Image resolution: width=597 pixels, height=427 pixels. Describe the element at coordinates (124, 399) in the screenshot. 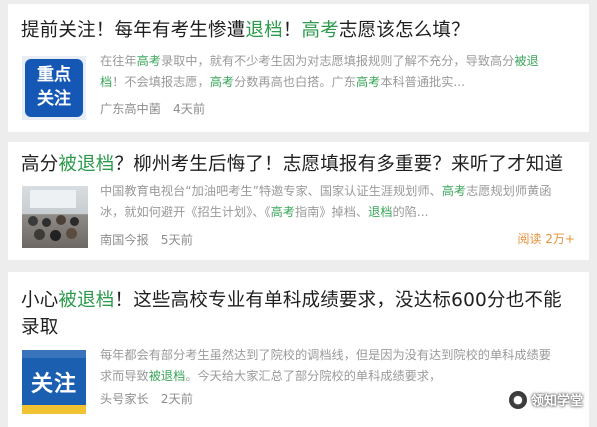

I see `article-source: 头号家长` at that location.